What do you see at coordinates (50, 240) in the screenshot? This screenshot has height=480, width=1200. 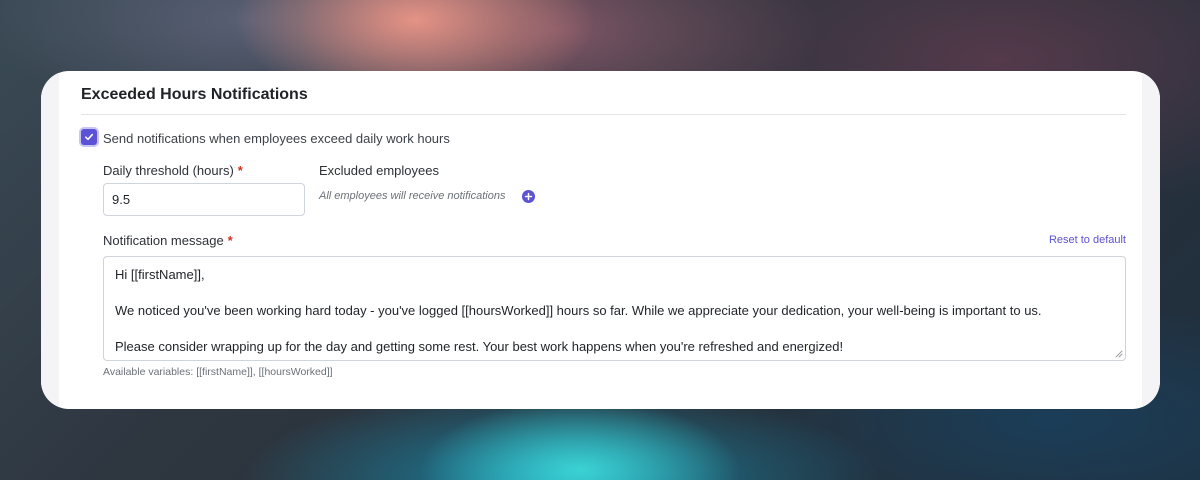 I see `card-left-edge` at bounding box center [50, 240].